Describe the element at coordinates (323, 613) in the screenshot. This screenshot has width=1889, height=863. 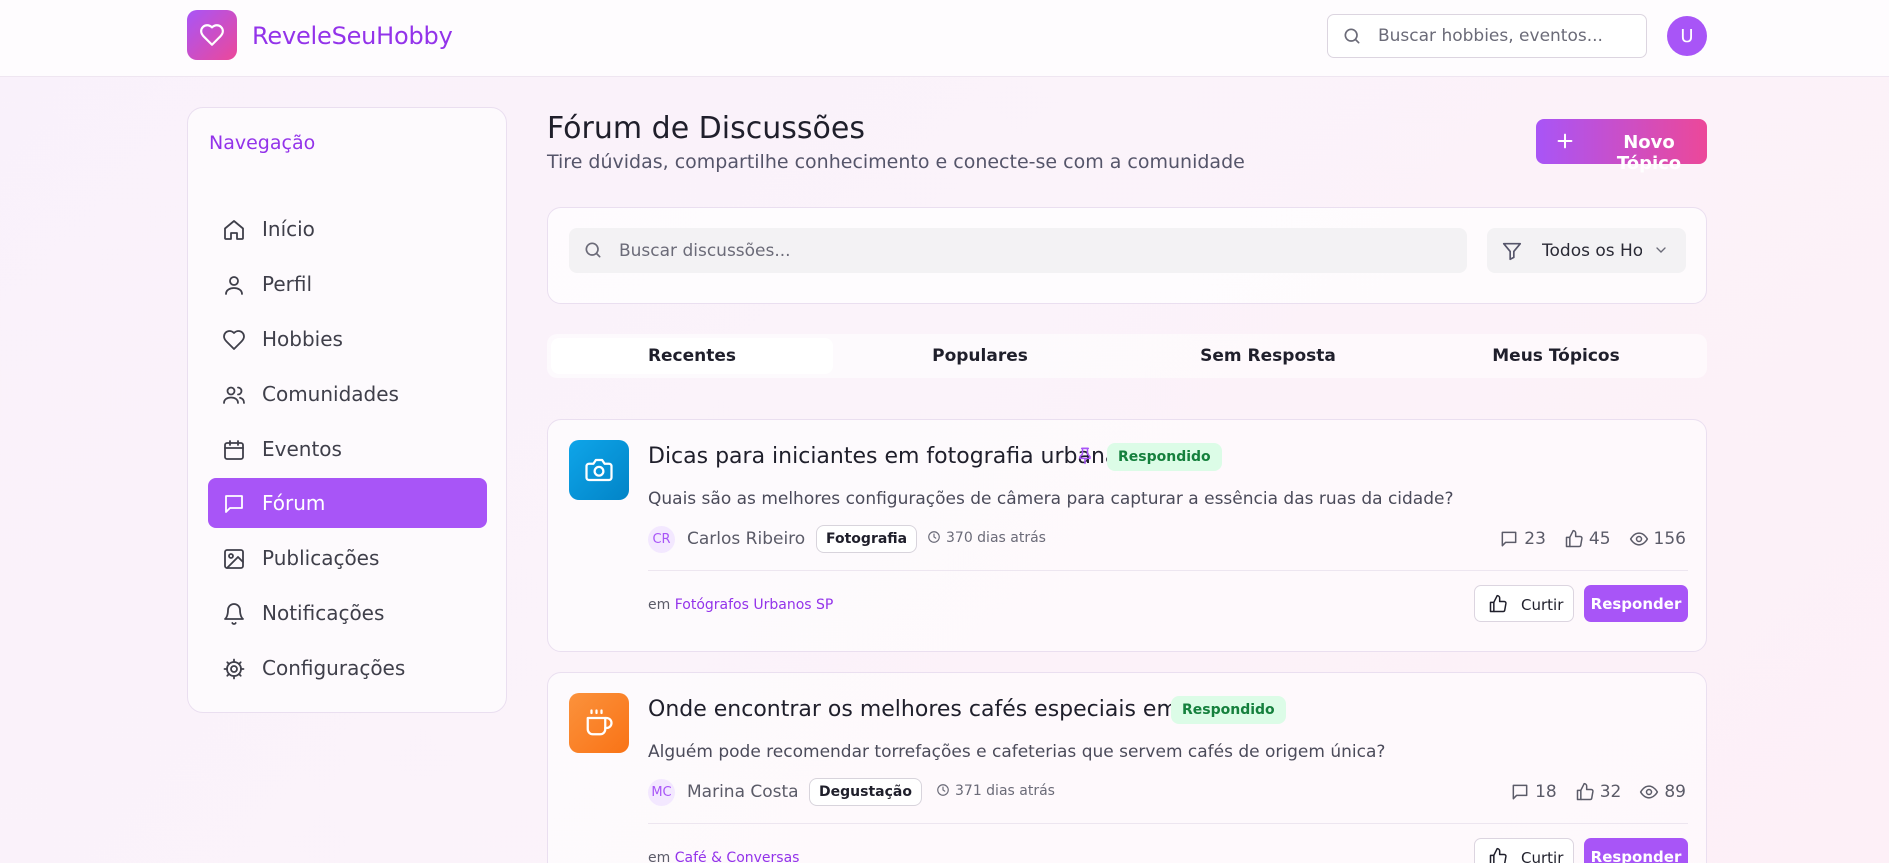
I see `sidebar-item-label: Notificações` at that location.